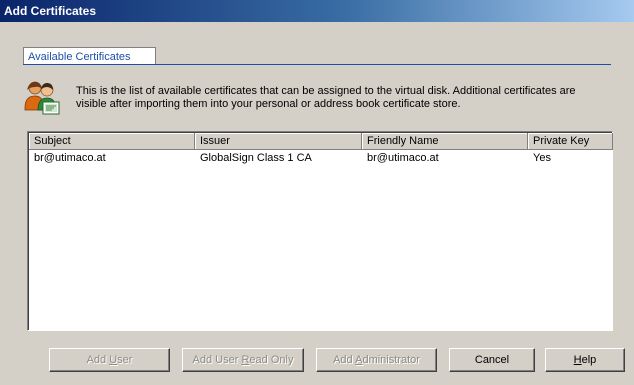 Image resolution: width=634 pixels, height=385 pixels. What do you see at coordinates (70, 158) in the screenshot?
I see `cell-subject: br@utimaco.at` at bounding box center [70, 158].